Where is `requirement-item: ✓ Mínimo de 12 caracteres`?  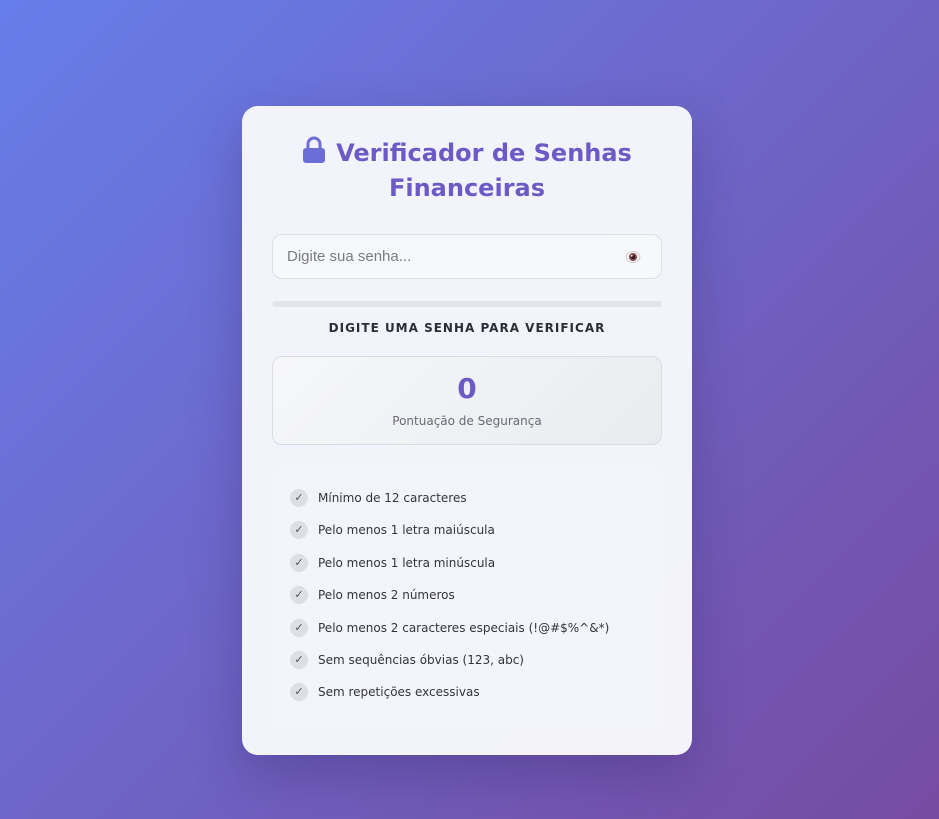 requirement-item: ✓ Mínimo de 12 caracteres is located at coordinates (467, 503).